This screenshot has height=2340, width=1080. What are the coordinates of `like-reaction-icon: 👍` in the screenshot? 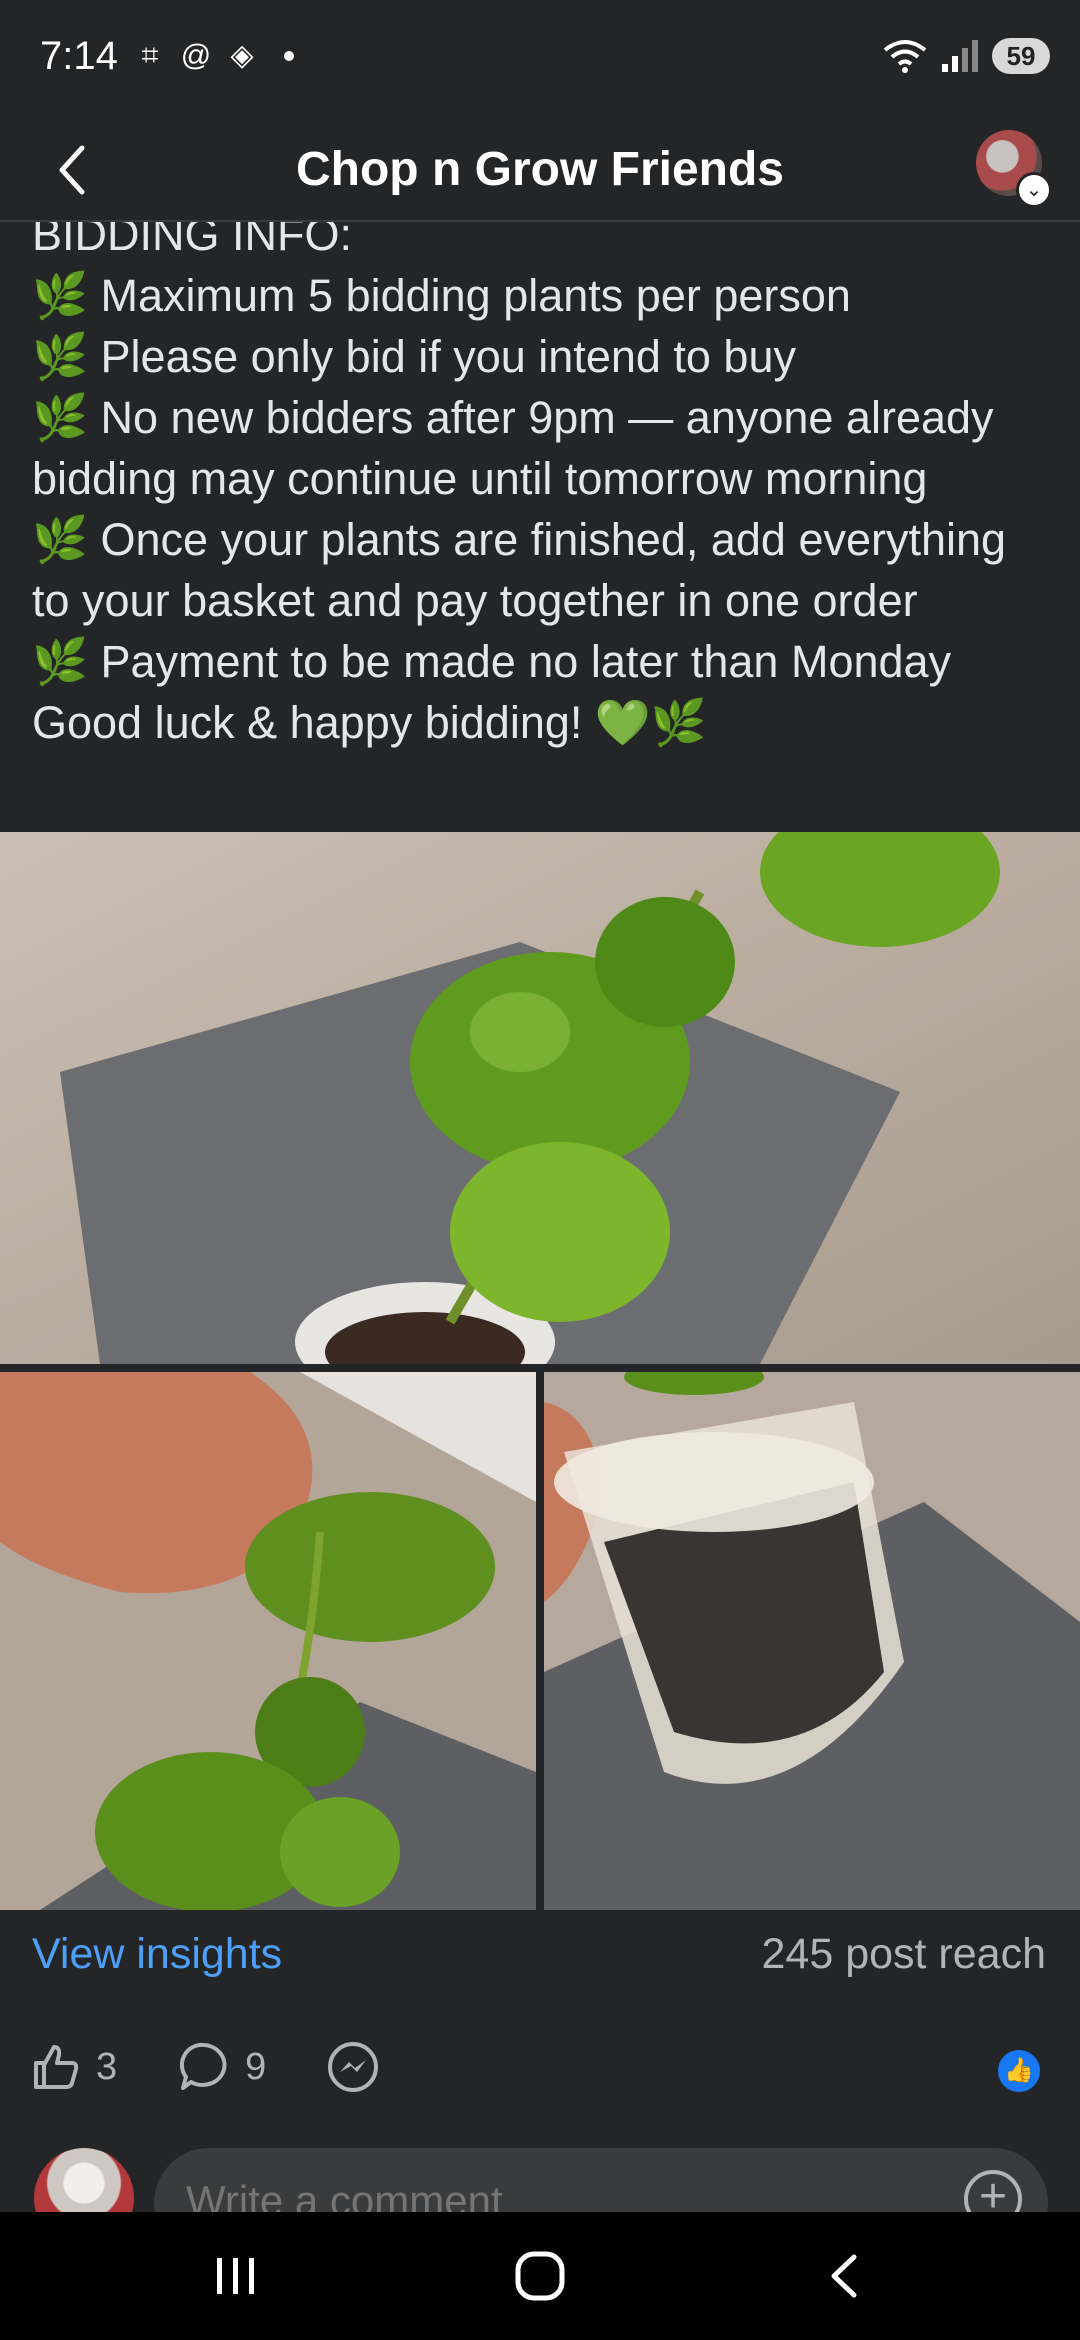 It's located at (1019, 2071).